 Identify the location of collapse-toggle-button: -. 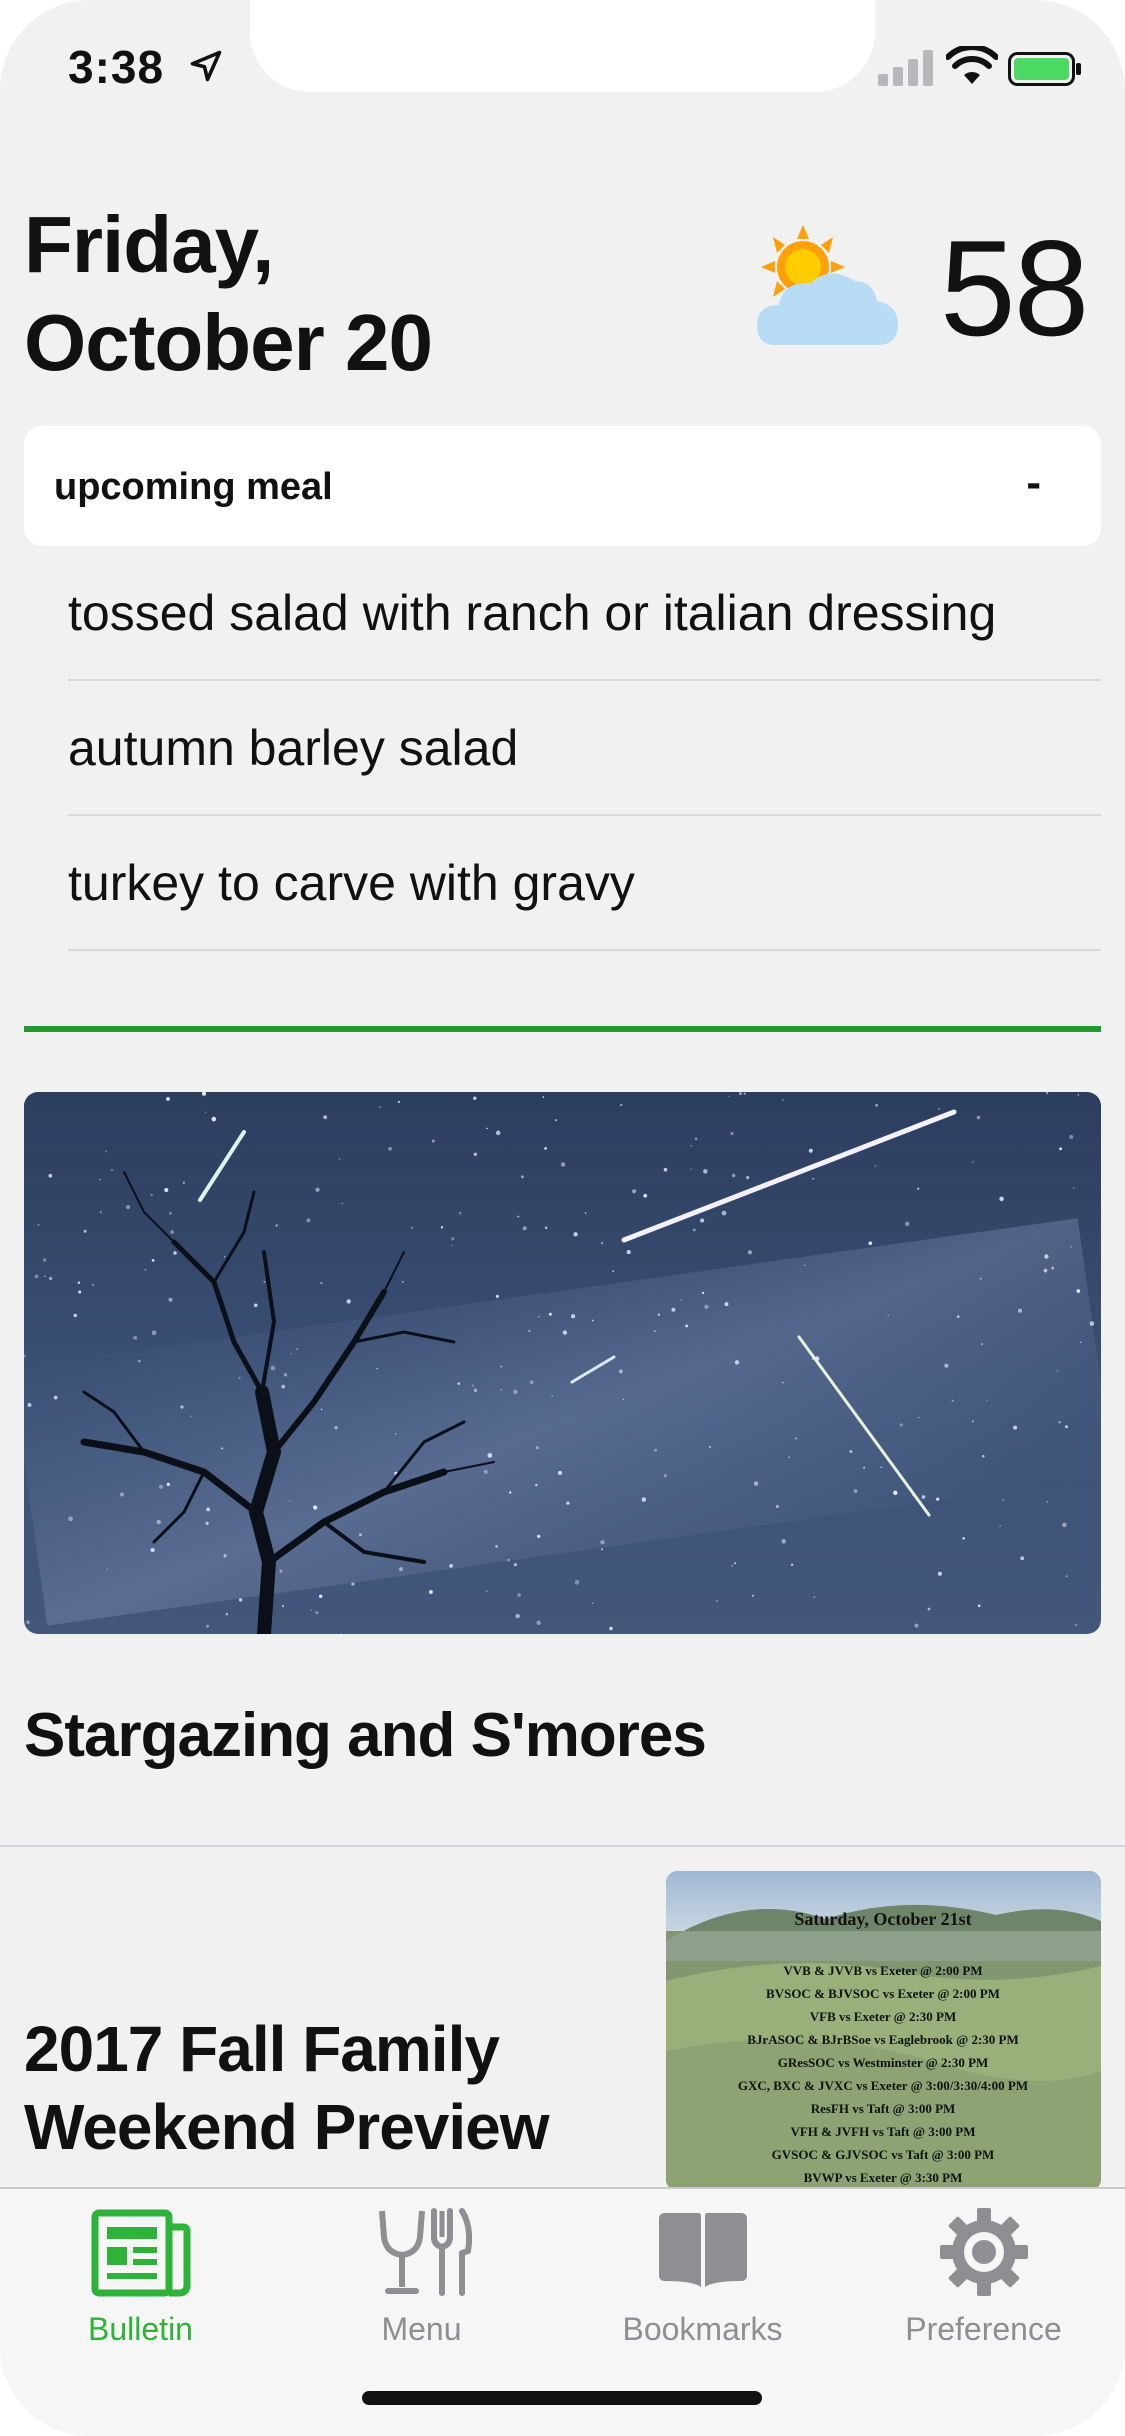
(1033, 483).